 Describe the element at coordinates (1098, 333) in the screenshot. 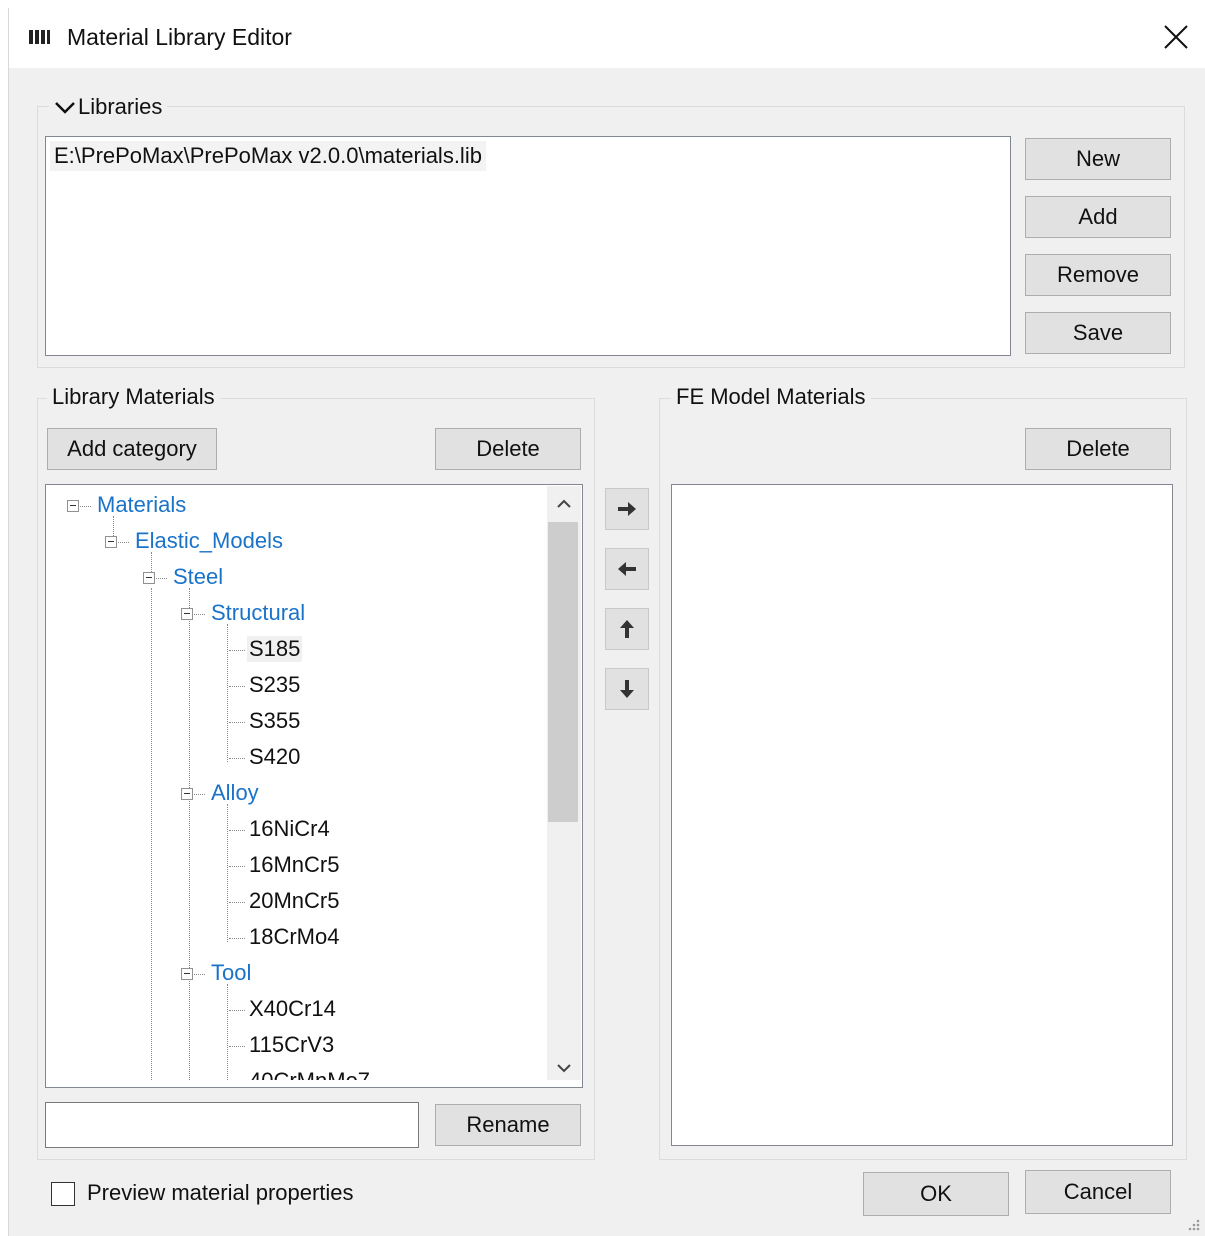

I see `save-button: Save` at that location.